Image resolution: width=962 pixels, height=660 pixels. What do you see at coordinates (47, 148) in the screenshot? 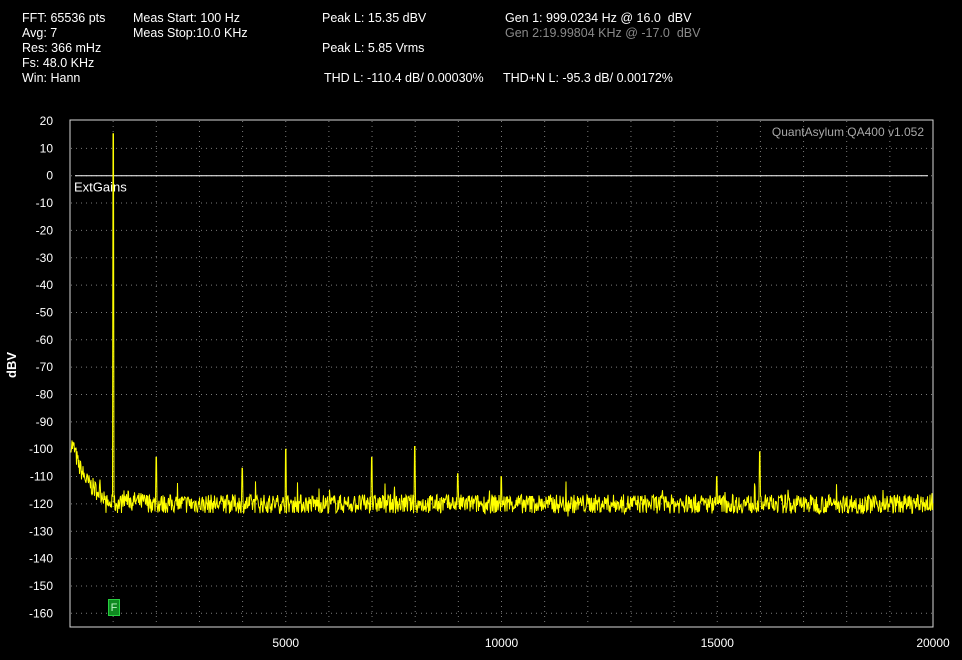
I see `y-tick-label: 10` at bounding box center [47, 148].